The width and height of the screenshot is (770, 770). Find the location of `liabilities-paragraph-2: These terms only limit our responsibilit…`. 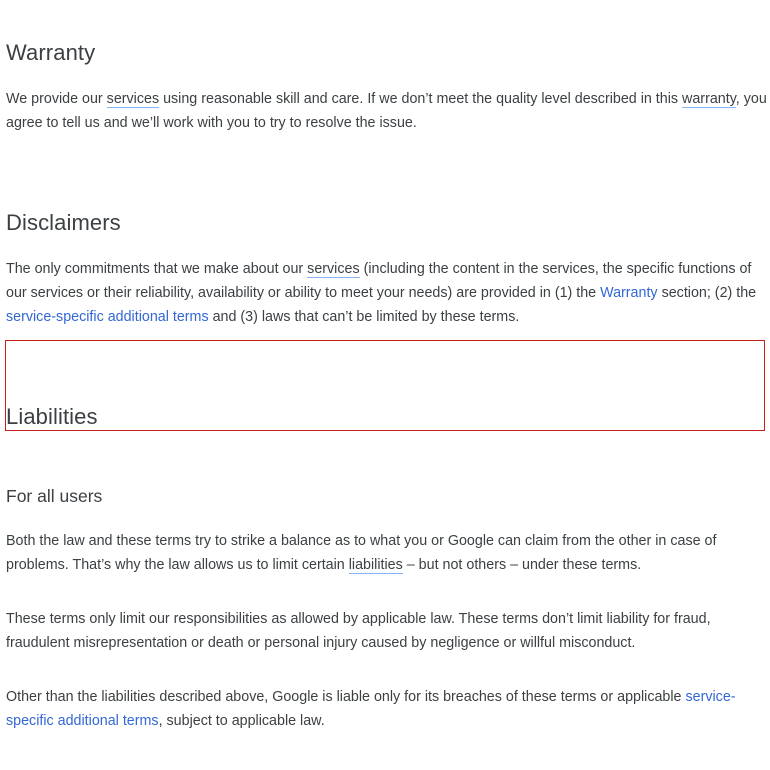

liabilities-paragraph-2: These terms only limit our responsibilit… is located at coordinates (358, 631).